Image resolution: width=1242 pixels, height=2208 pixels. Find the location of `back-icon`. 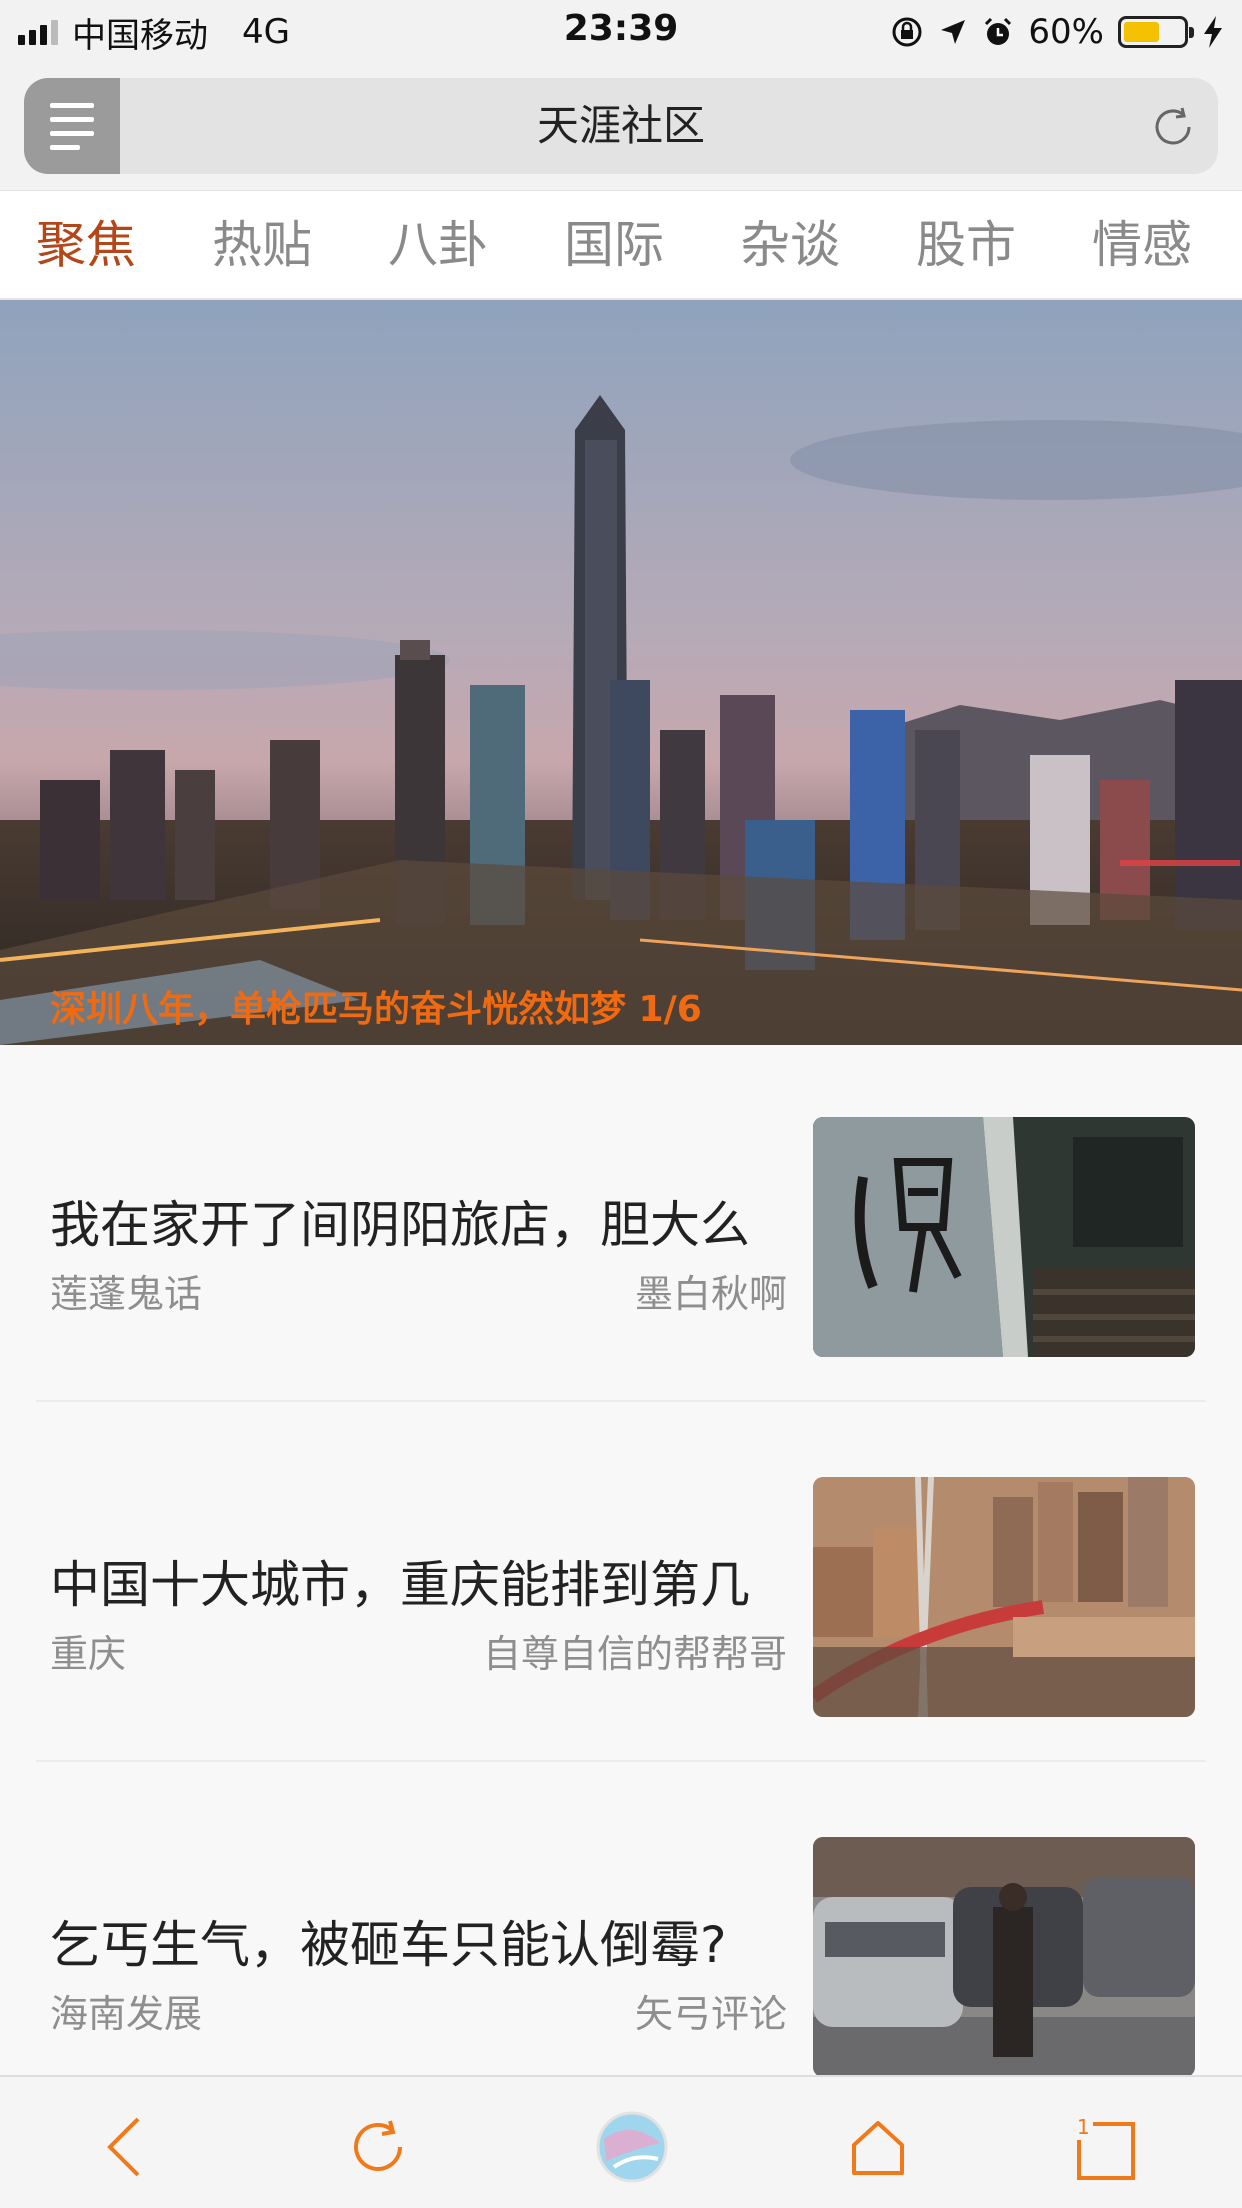

back-icon is located at coordinates (123, 2147).